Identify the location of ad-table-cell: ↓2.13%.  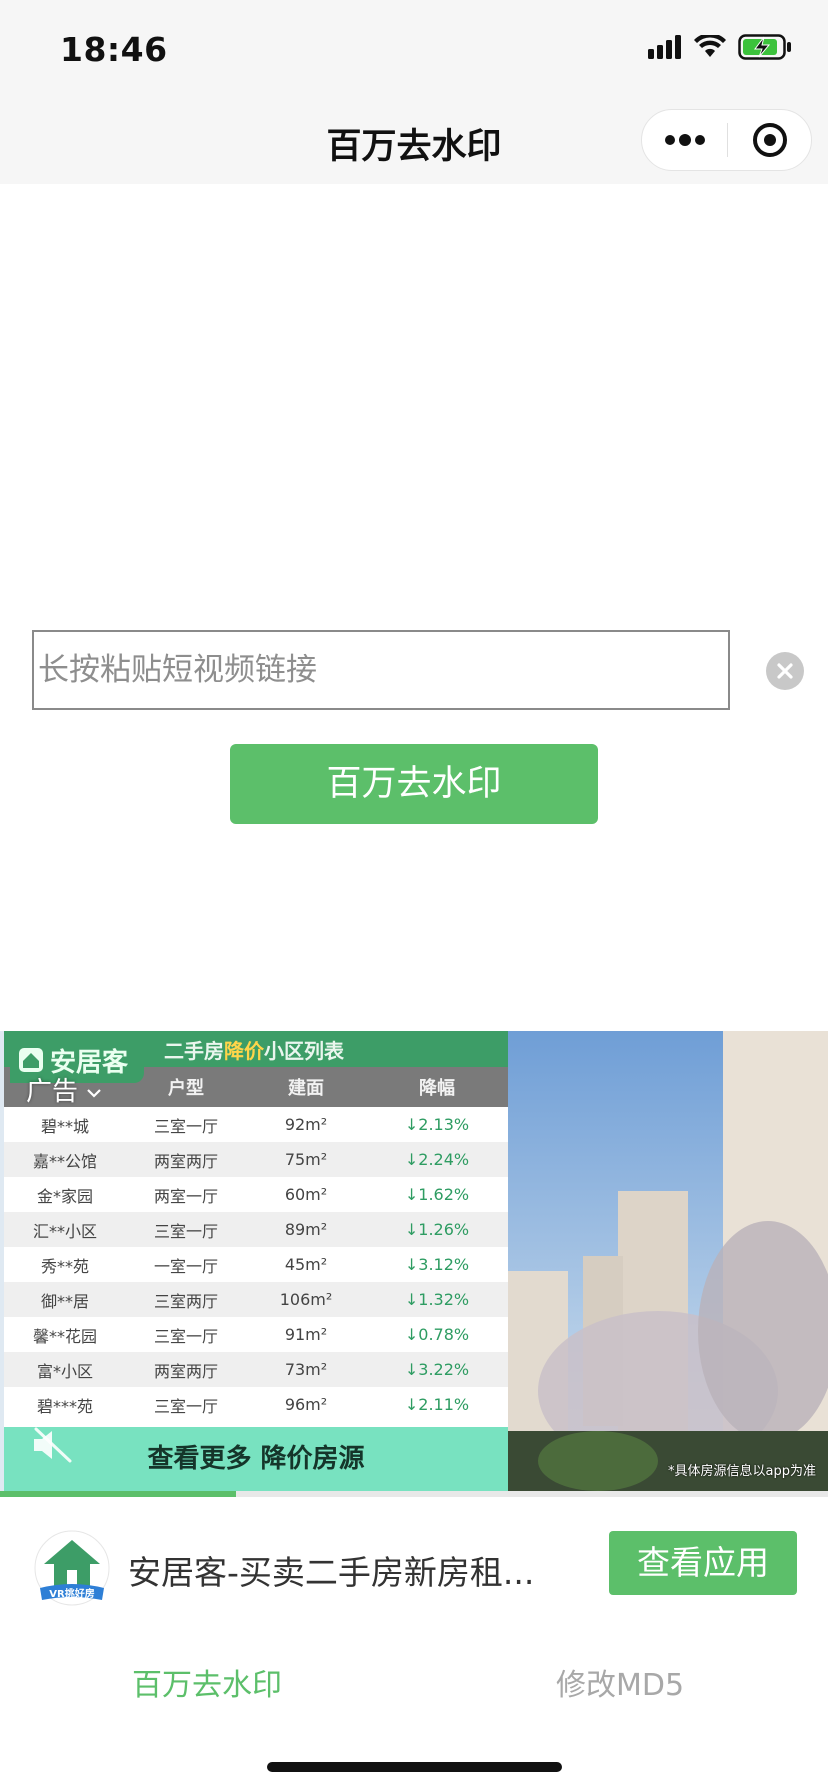
(437, 1124).